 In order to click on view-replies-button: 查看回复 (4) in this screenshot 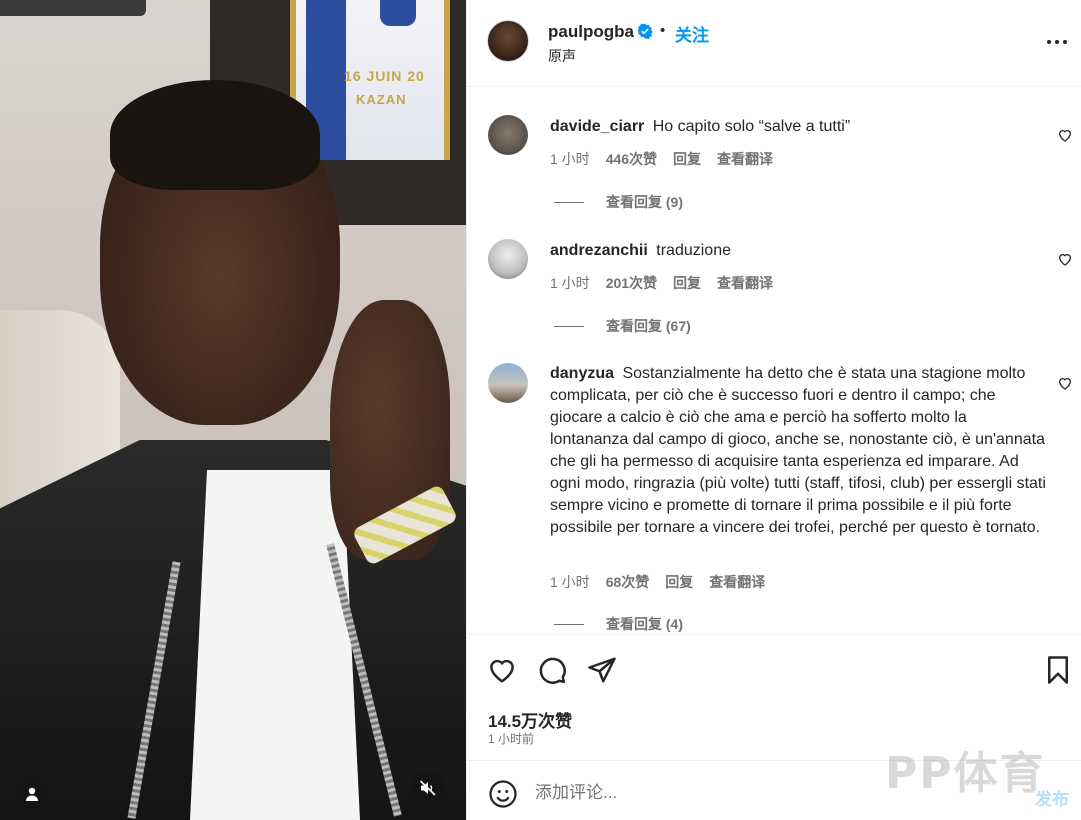, I will do `click(618, 624)`.